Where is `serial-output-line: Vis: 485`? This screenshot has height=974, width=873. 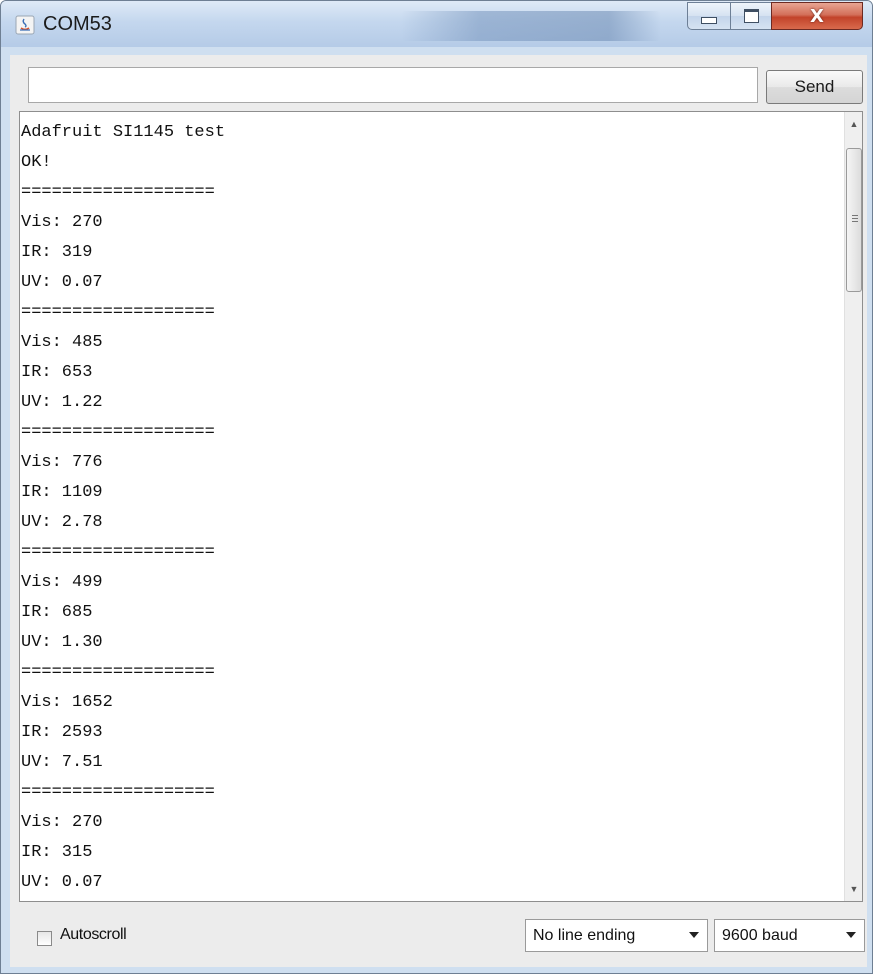
serial-output-line: Vis: 485 is located at coordinates (62, 342).